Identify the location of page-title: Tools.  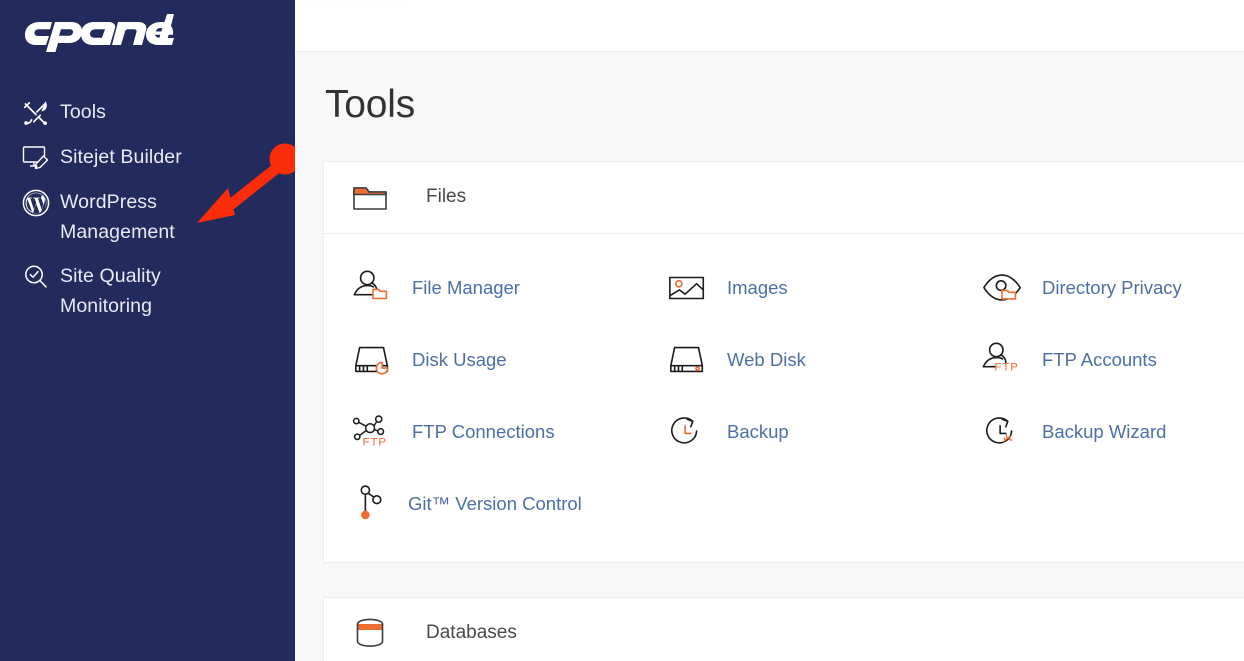
(370, 104).